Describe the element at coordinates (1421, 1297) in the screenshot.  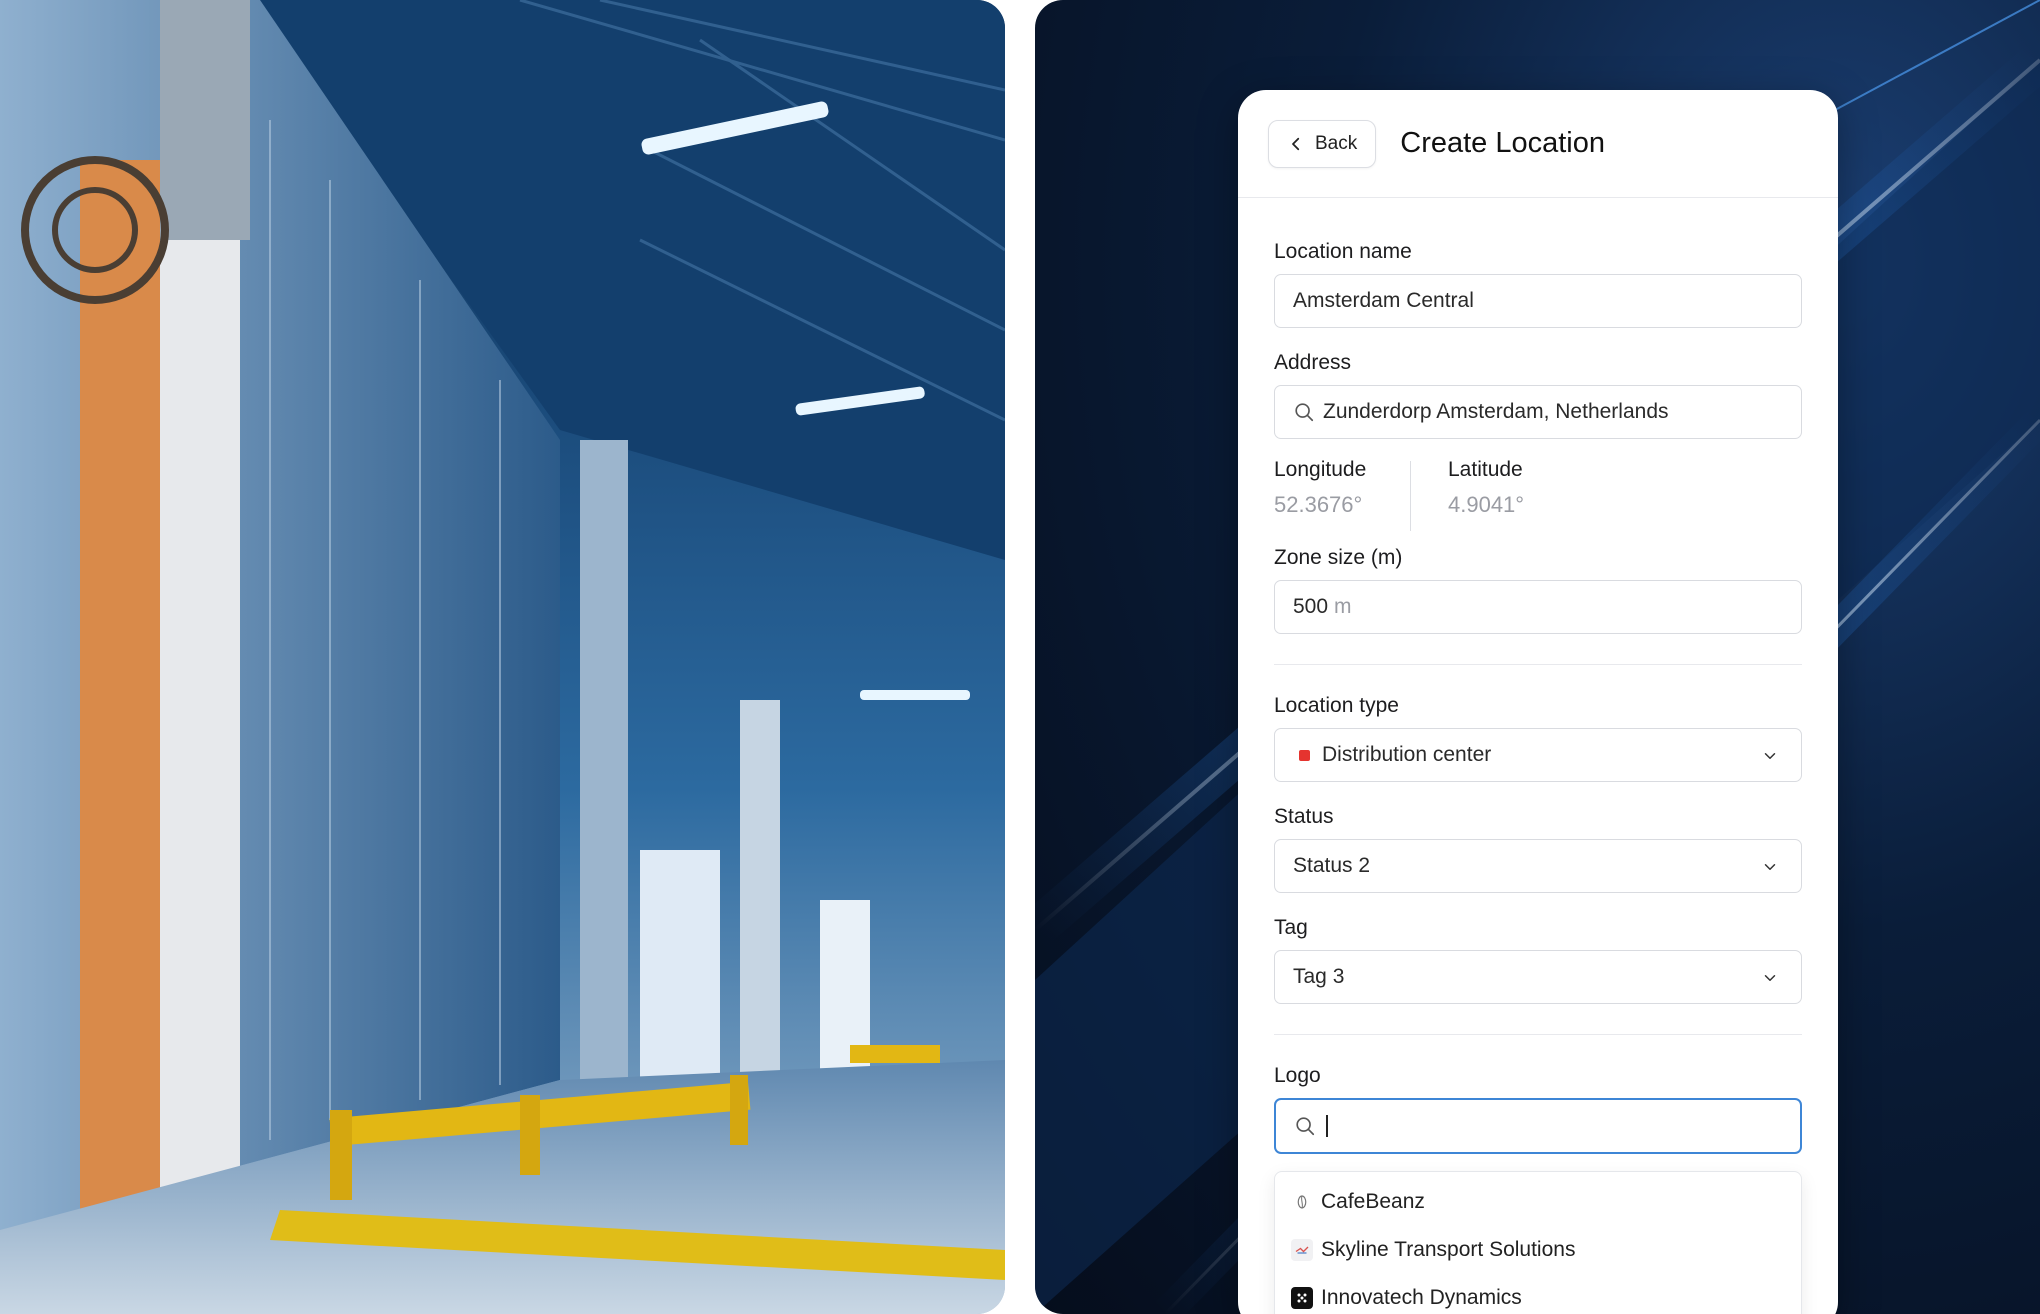
I see `logo-option-label: Innovatech Dynamics` at that location.